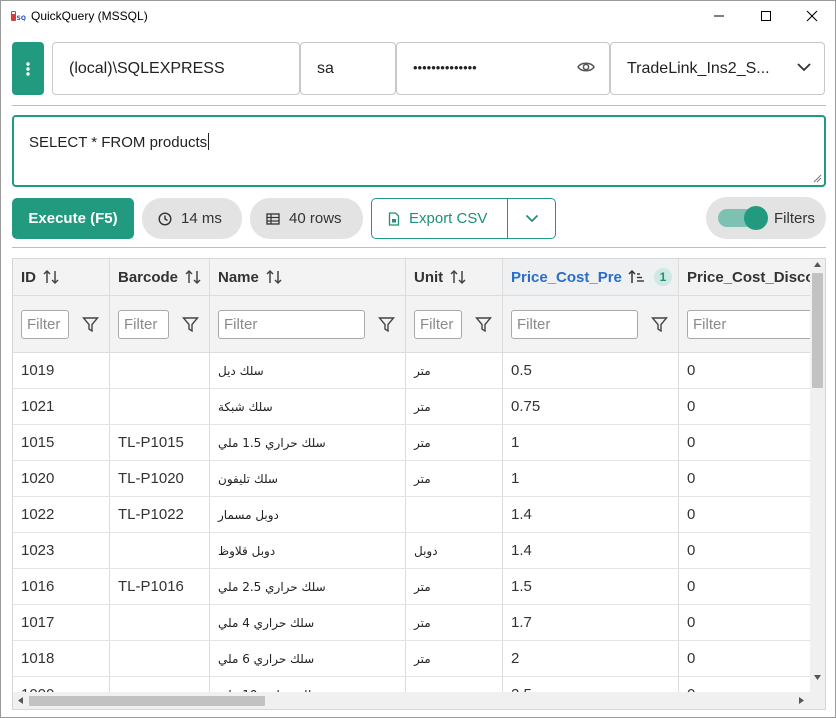 This screenshot has height=718, width=836. I want to click on cell-name: سلك حراري 2.5 ملي, so click(308, 586).